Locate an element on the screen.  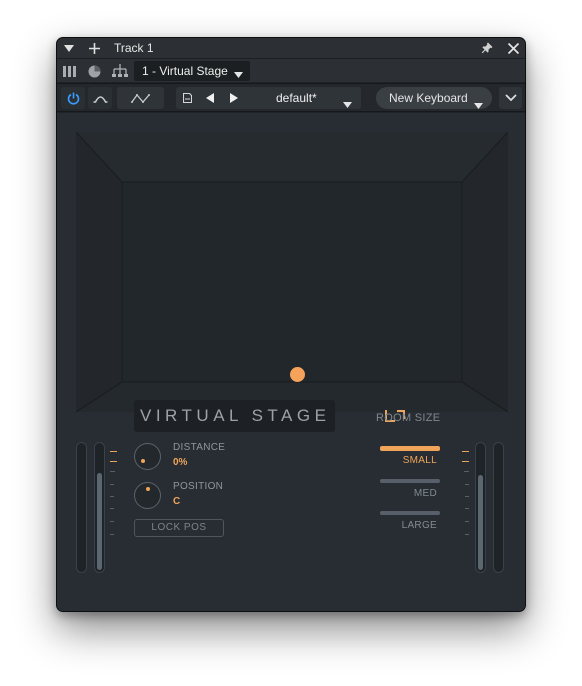
prev-arrow-icon is located at coordinates (210, 98).